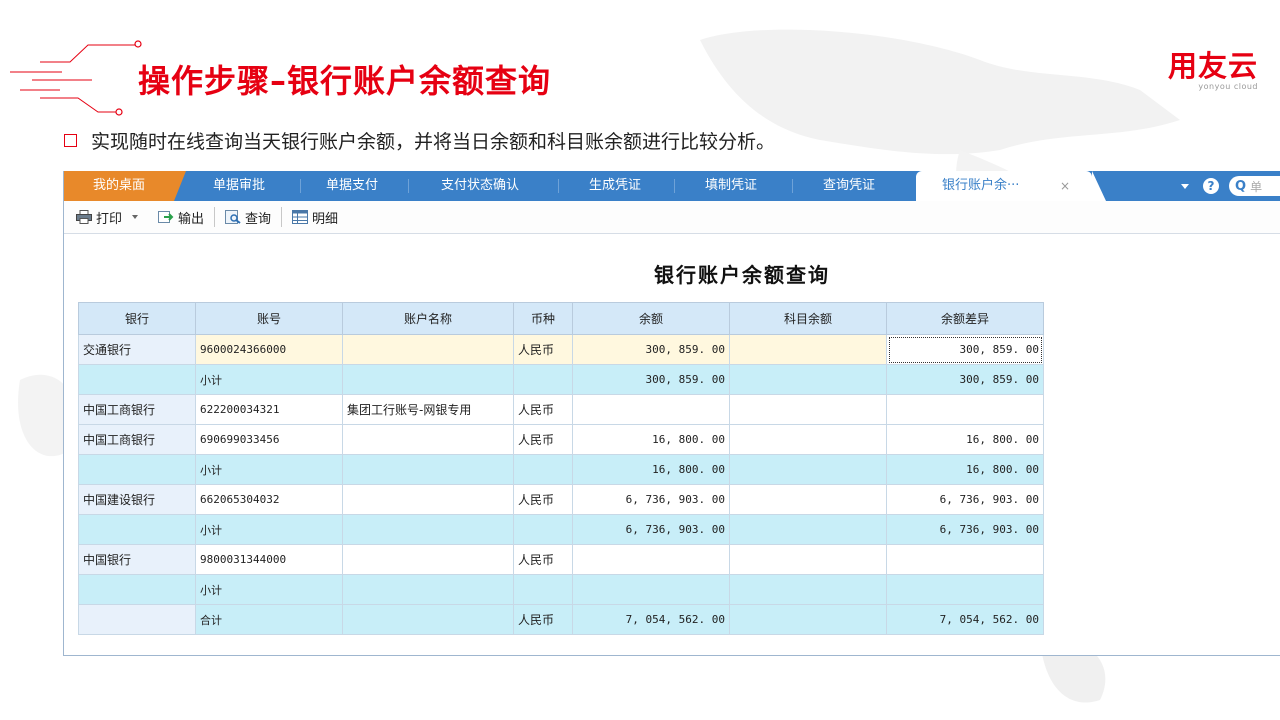  I want to click on subtotal-row: 小计 300, 859. 00 300, 859. 00, so click(561, 379).